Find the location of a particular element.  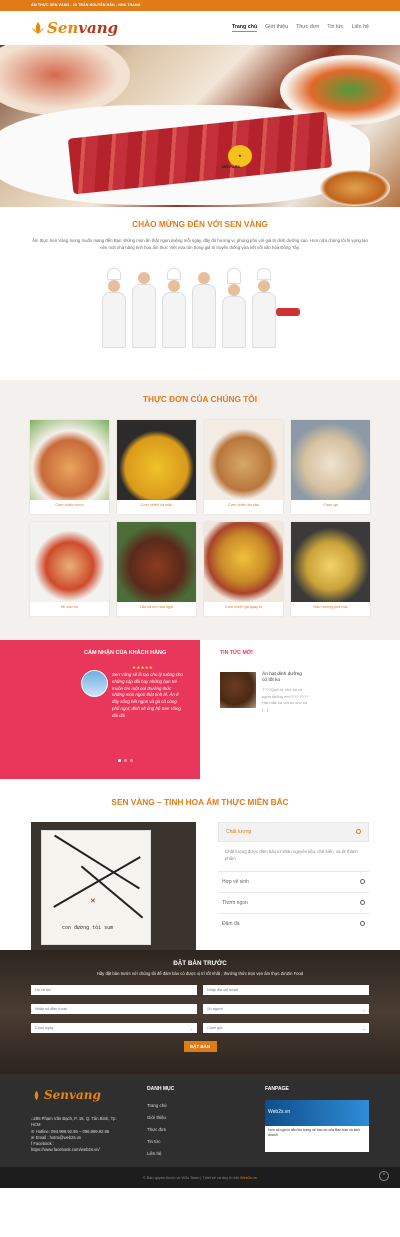

fanpage-cover: Web2s.vn is located at coordinates (317, 1113).